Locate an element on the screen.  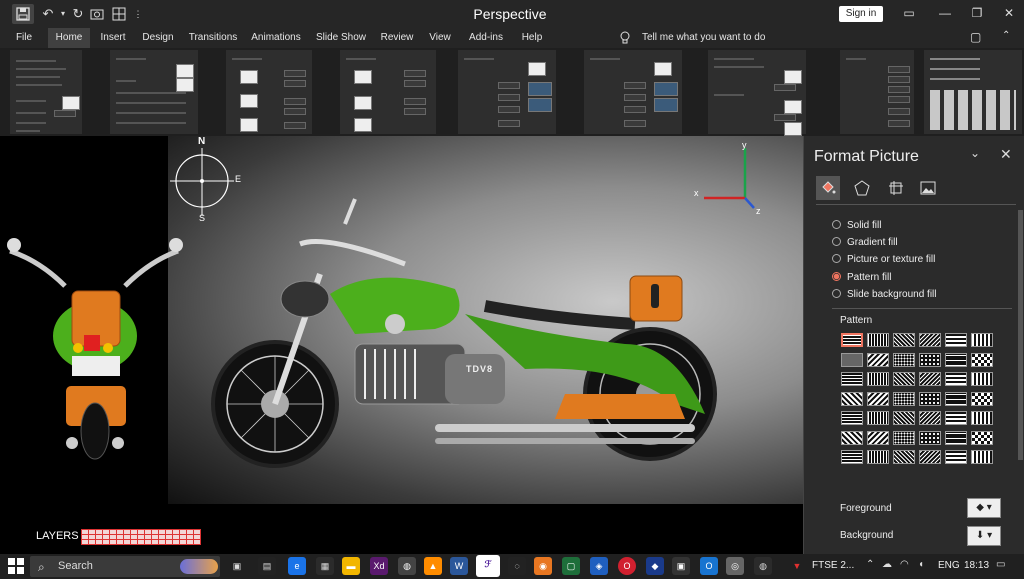
ribbon-panel-fill is located at coordinates (46, 92).